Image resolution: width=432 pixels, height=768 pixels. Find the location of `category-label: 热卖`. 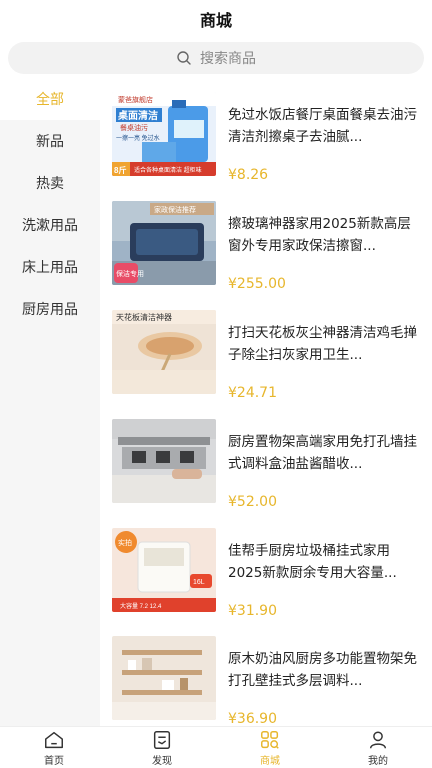

category-label: 热卖 is located at coordinates (50, 184).